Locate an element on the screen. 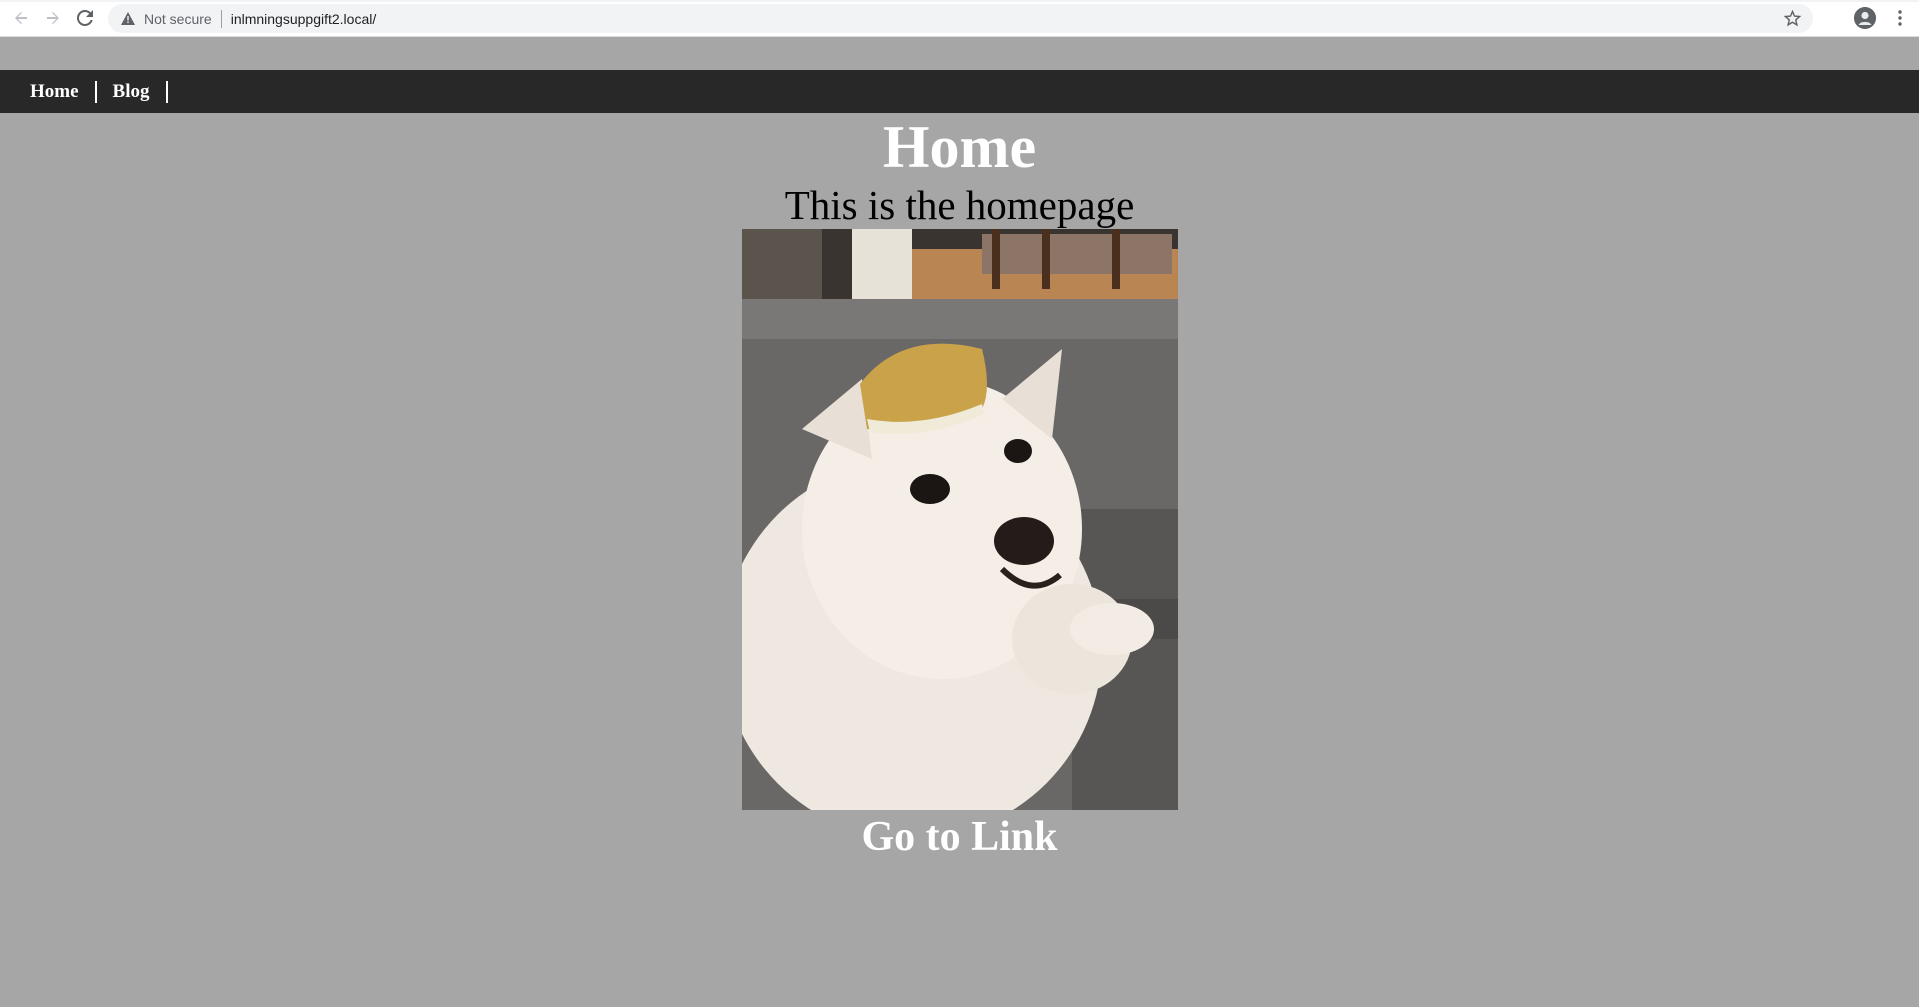 Image resolution: width=1919 pixels, height=1007 pixels. url-text: inlmningsuppgift2.local/ is located at coordinates (304, 19).